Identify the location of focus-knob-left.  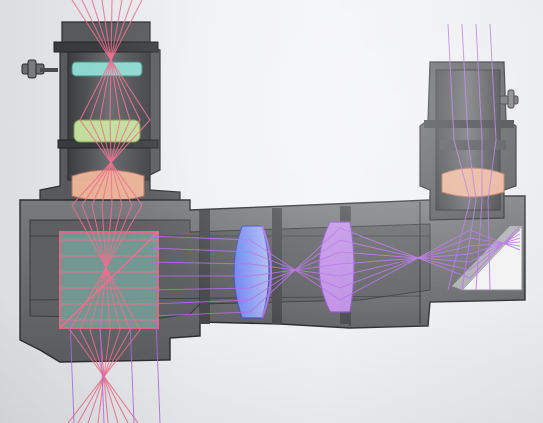
(39, 69).